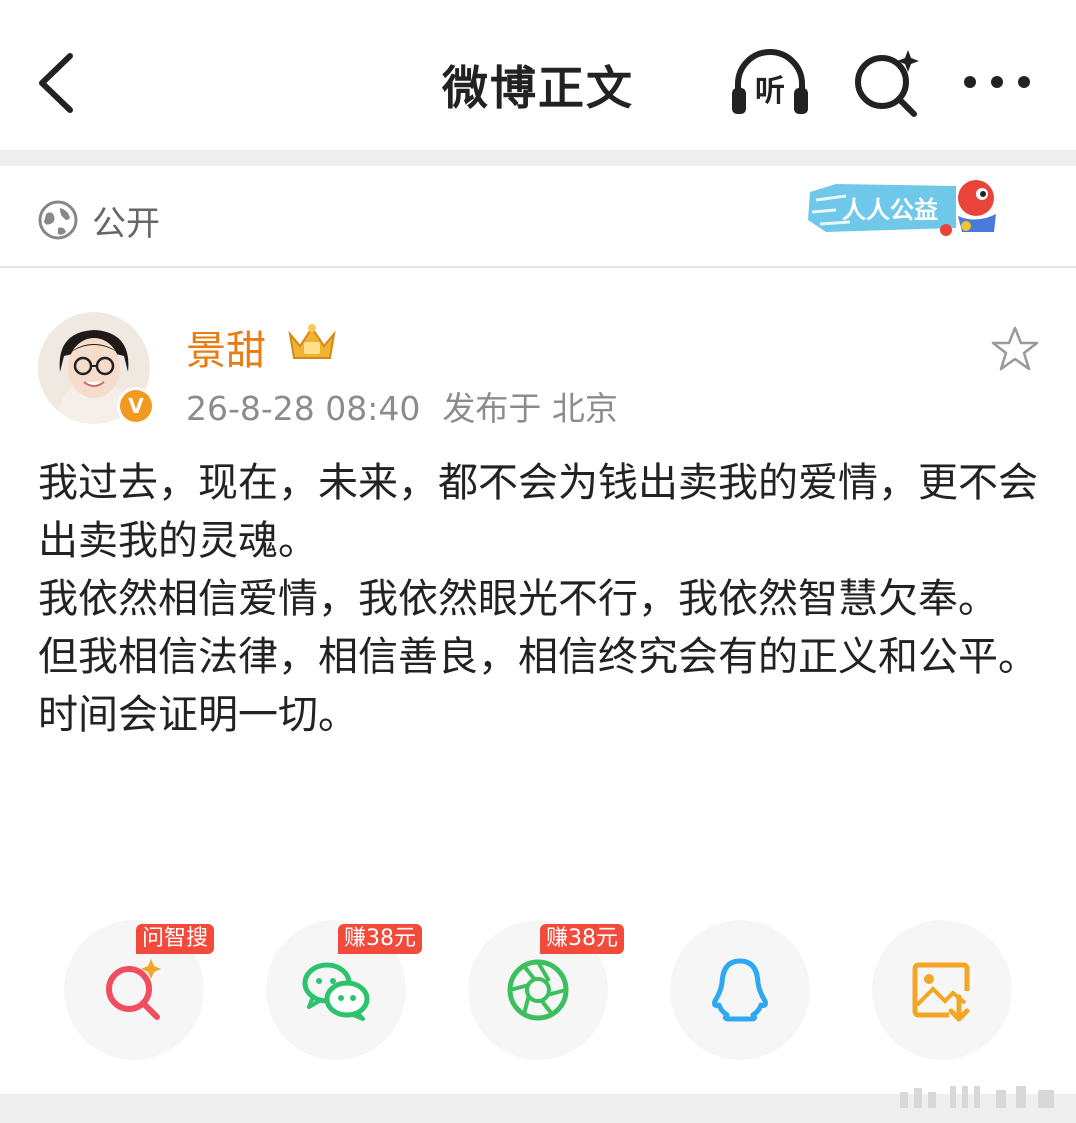 This screenshot has width=1076, height=1123. Describe the element at coordinates (538, 512) in the screenshot. I see `post-paragraph: 我过去，现在，未来，都不会为钱出卖我的爱情，更不会出卖我的灵魂。` at that location.